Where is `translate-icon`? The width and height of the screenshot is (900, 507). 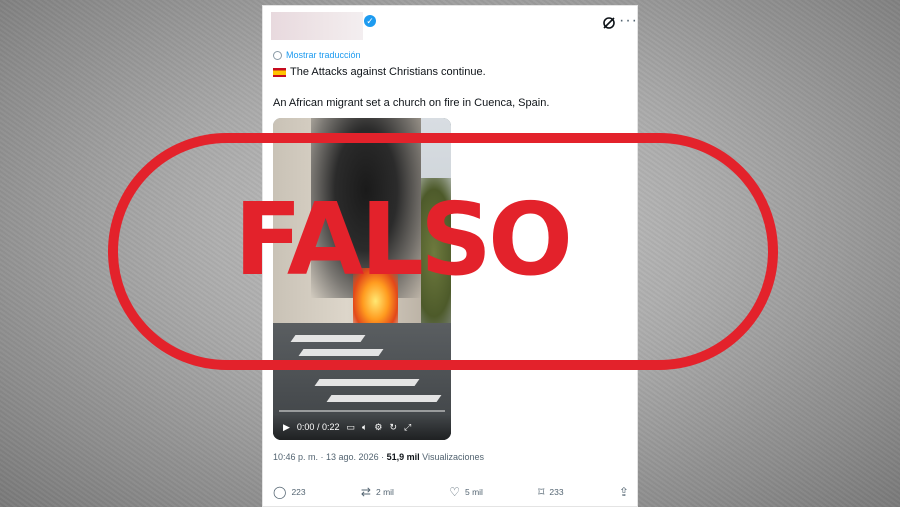
translate-icon is located at coordinates (277, 55).